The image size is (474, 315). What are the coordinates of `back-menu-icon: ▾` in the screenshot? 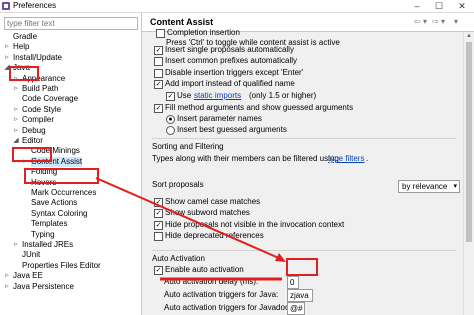 It's located at (425, 21).